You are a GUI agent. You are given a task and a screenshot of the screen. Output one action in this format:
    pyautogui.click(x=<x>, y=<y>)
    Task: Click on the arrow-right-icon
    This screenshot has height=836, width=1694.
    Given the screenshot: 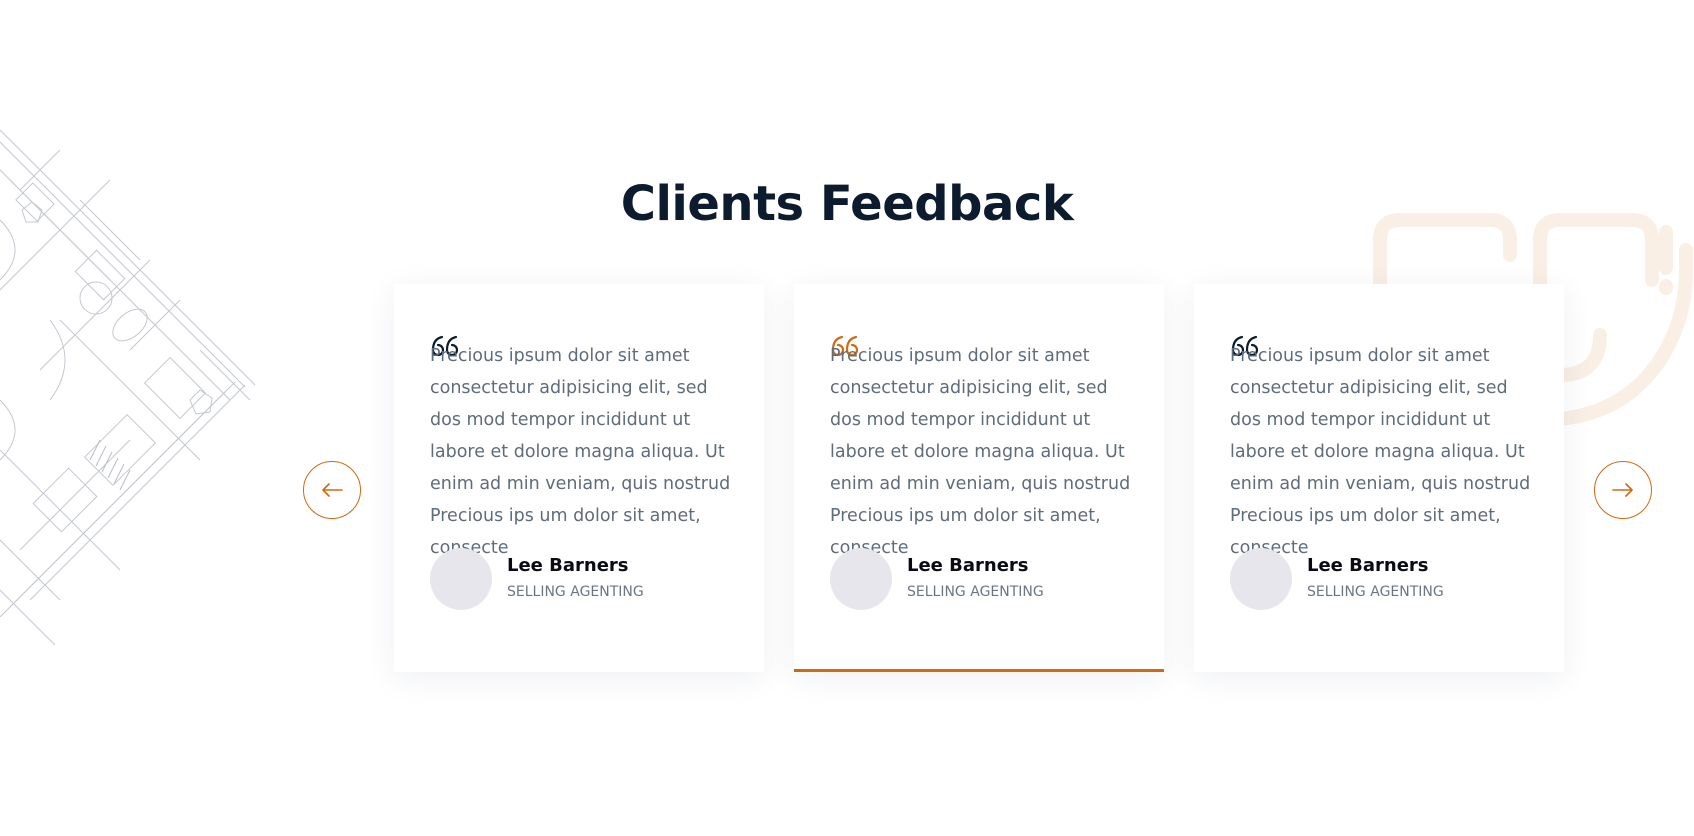 What is the action you would take?
    pyautogui.click(x=1622, y=490)
    